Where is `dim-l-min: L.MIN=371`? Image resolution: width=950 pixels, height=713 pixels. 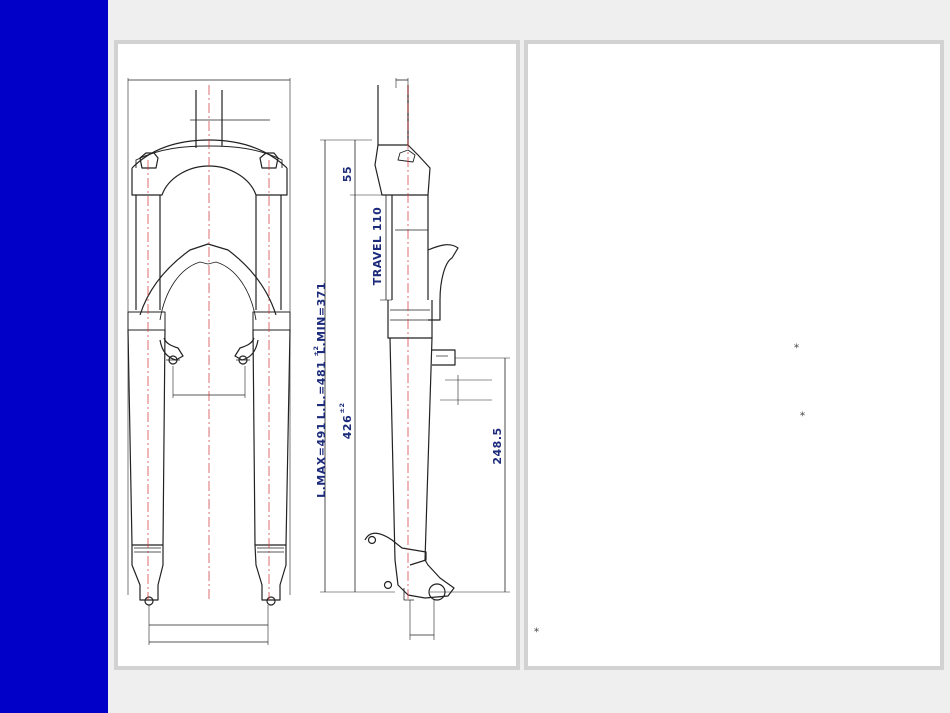 dim-l-min: L.MIN=371 is located at coordinates (321, 318).